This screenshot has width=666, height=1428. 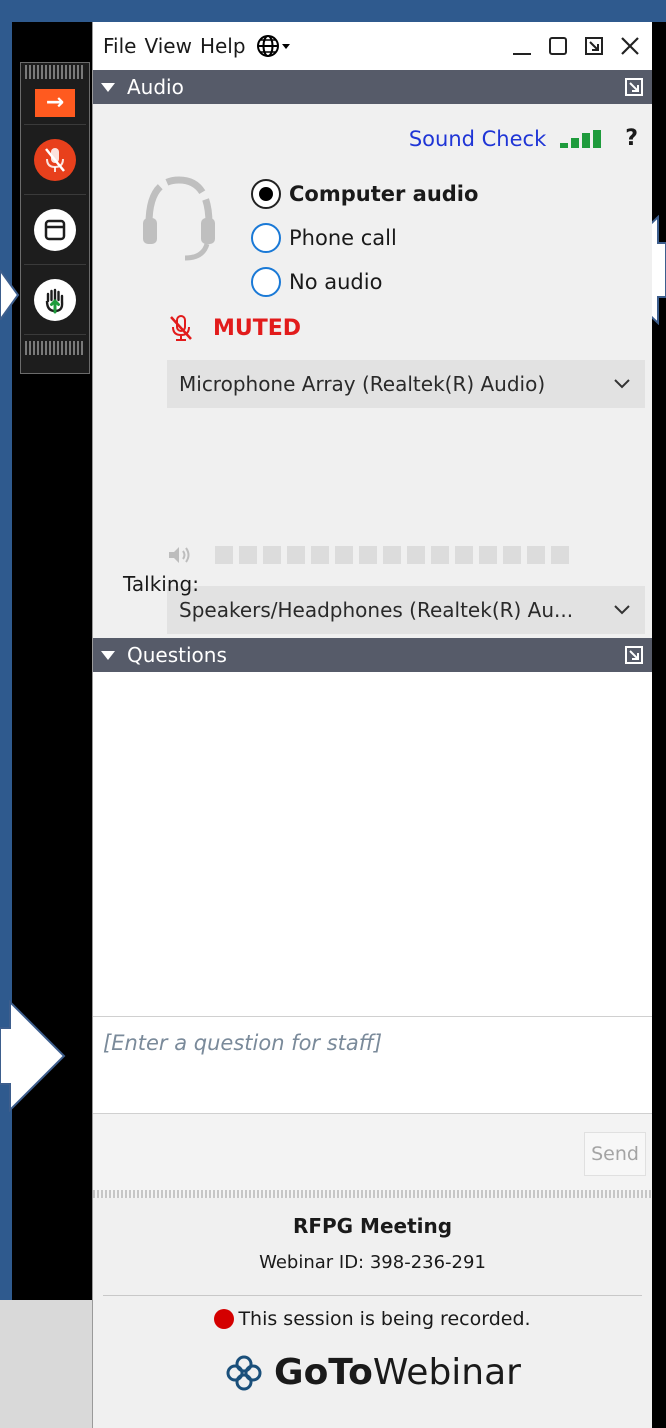 What do you see at coordinates (372, 655) in the screenshot?
I see `questions-section-header: Questions` at bounding box center [372, 655].